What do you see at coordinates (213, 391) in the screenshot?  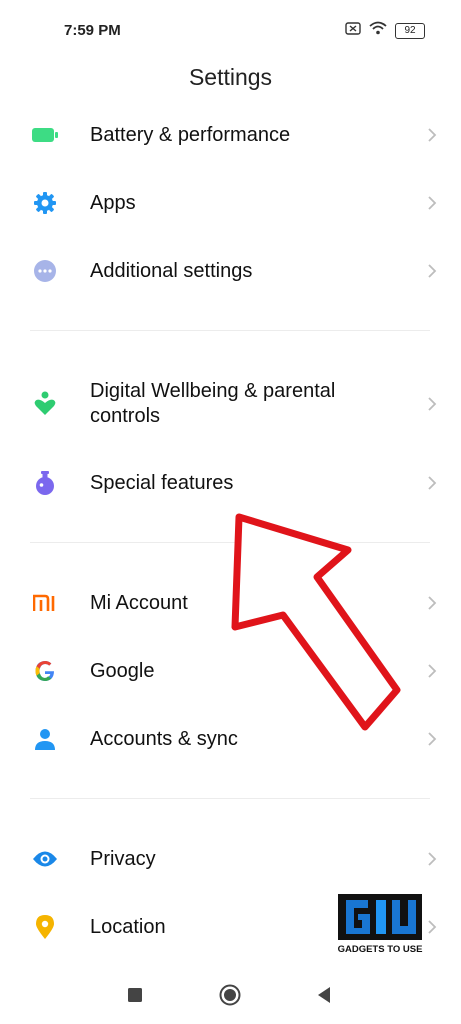 I see `label-line-1: Digital Wellbeing & parental` at bounding box center [213, 391].